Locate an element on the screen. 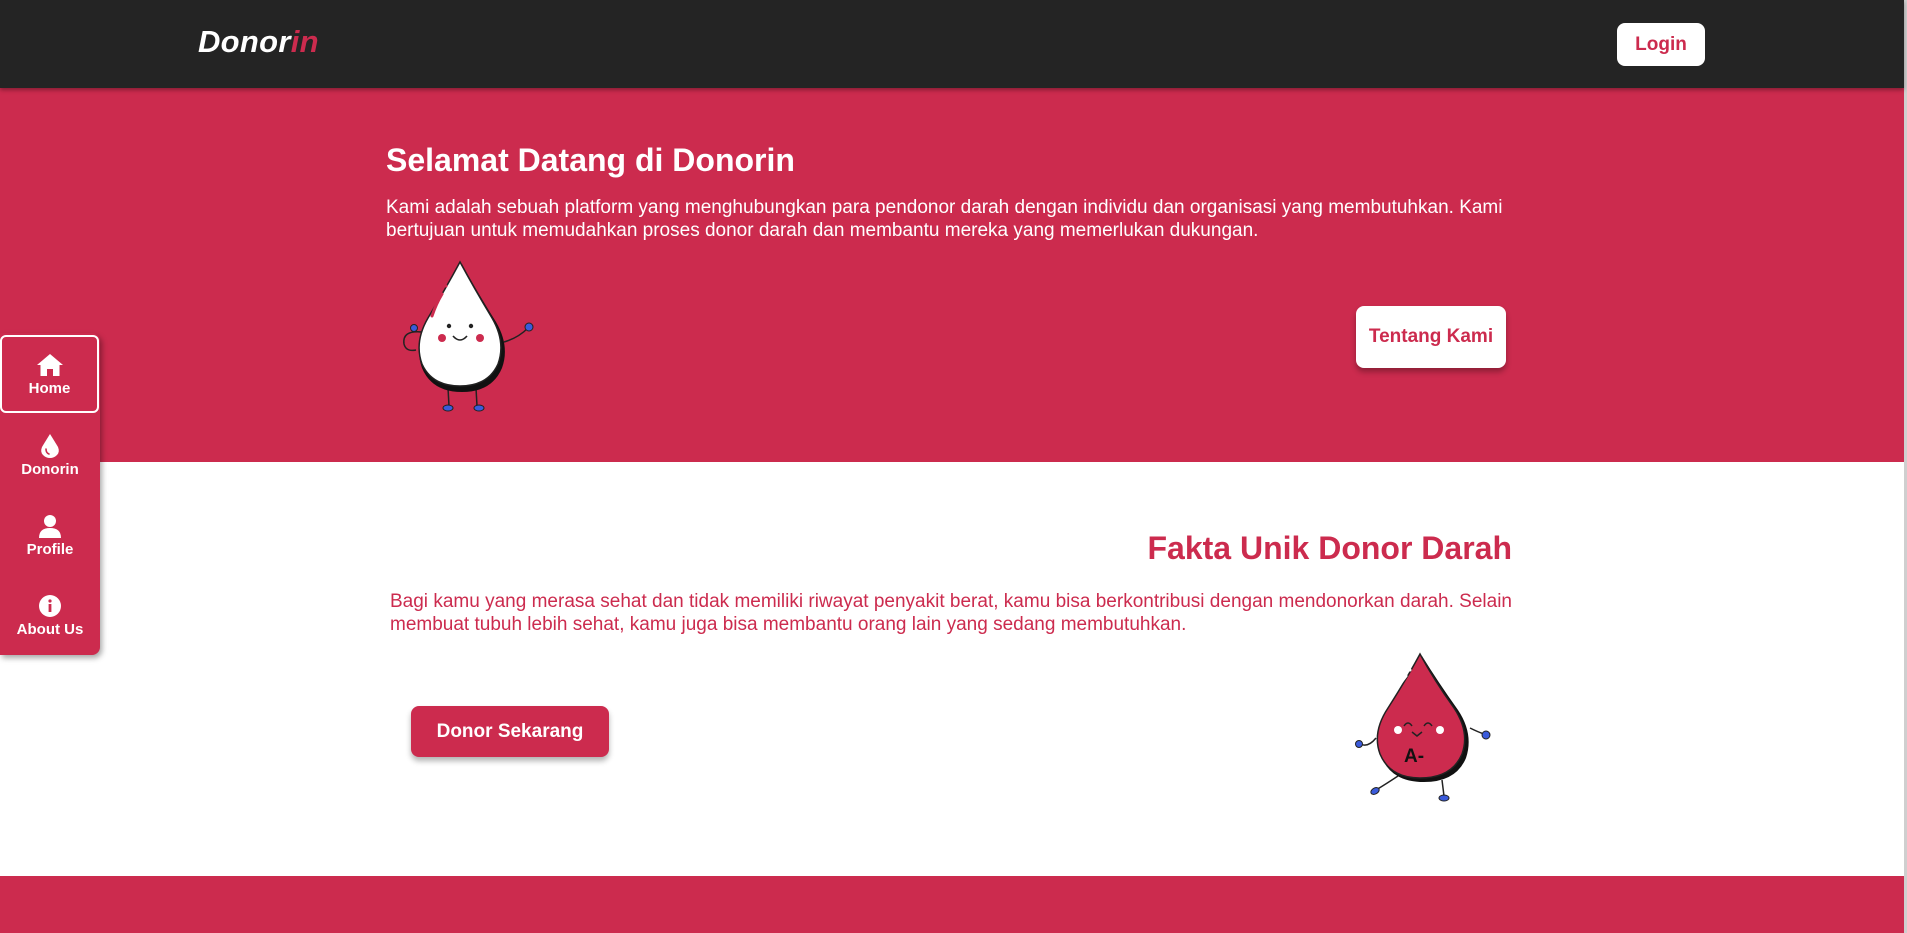  side-navigation: Home Donorin Profile About Us is located at coordinates (50, 494).